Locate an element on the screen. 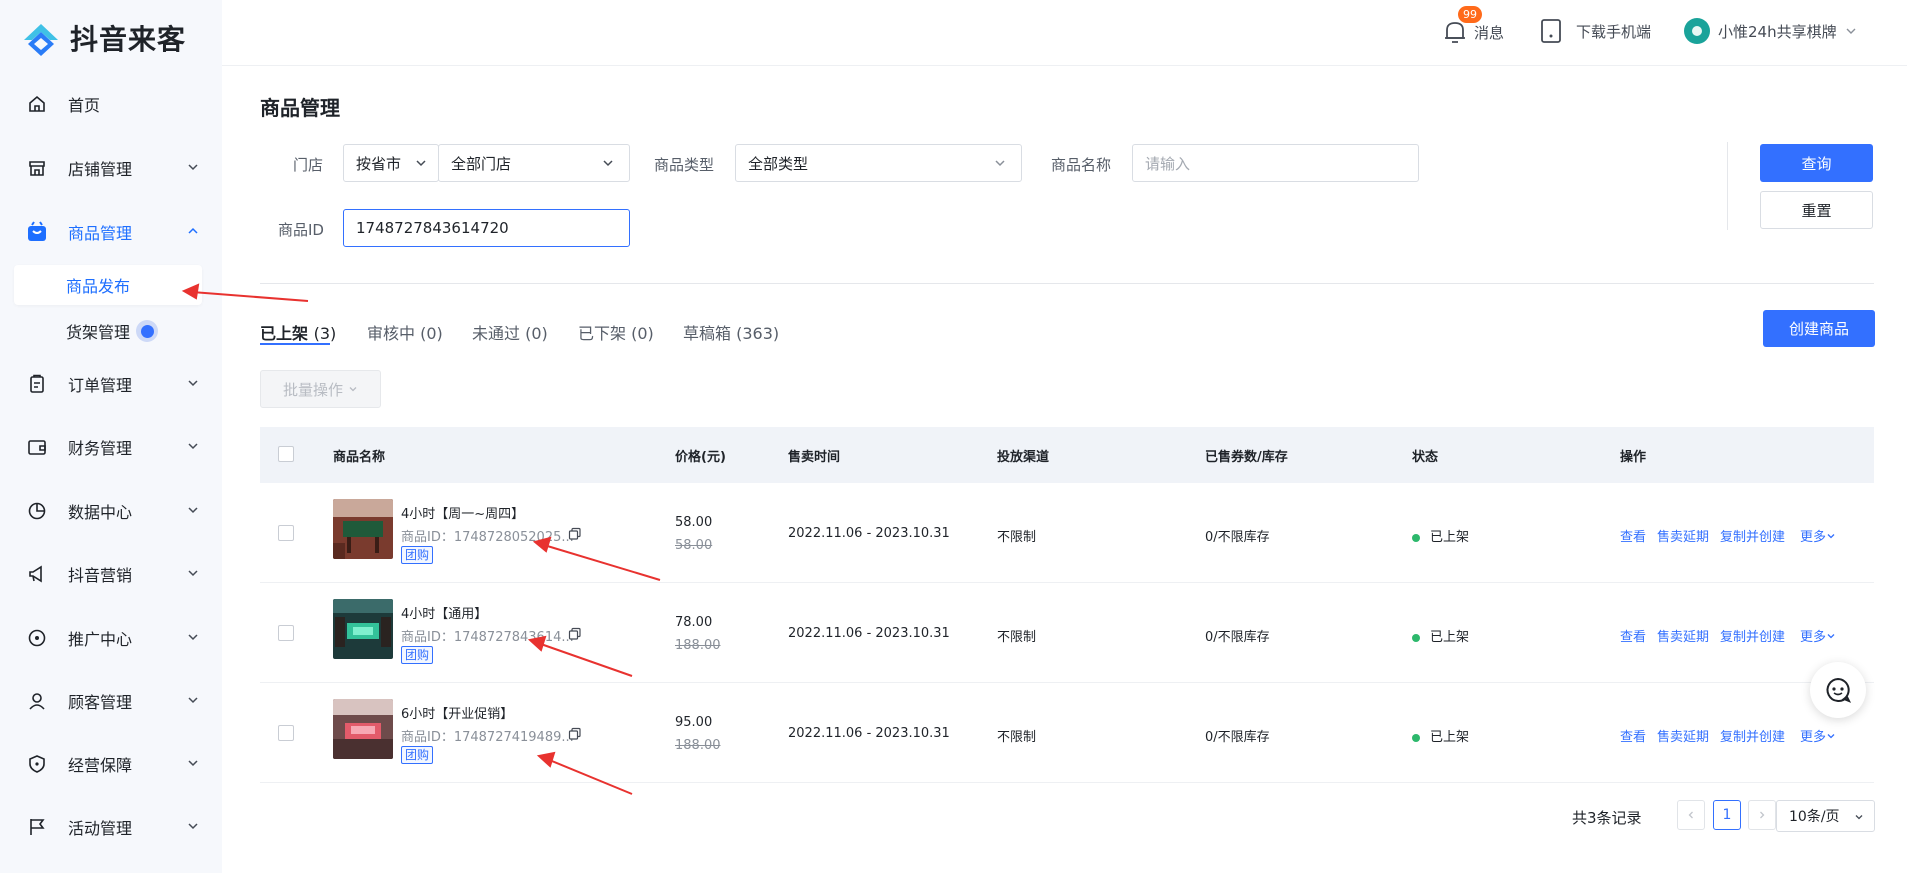 This screenshot has width=1907, height=873. product-name: 6小时【开业促销】 is located at coordinates (457, 714).